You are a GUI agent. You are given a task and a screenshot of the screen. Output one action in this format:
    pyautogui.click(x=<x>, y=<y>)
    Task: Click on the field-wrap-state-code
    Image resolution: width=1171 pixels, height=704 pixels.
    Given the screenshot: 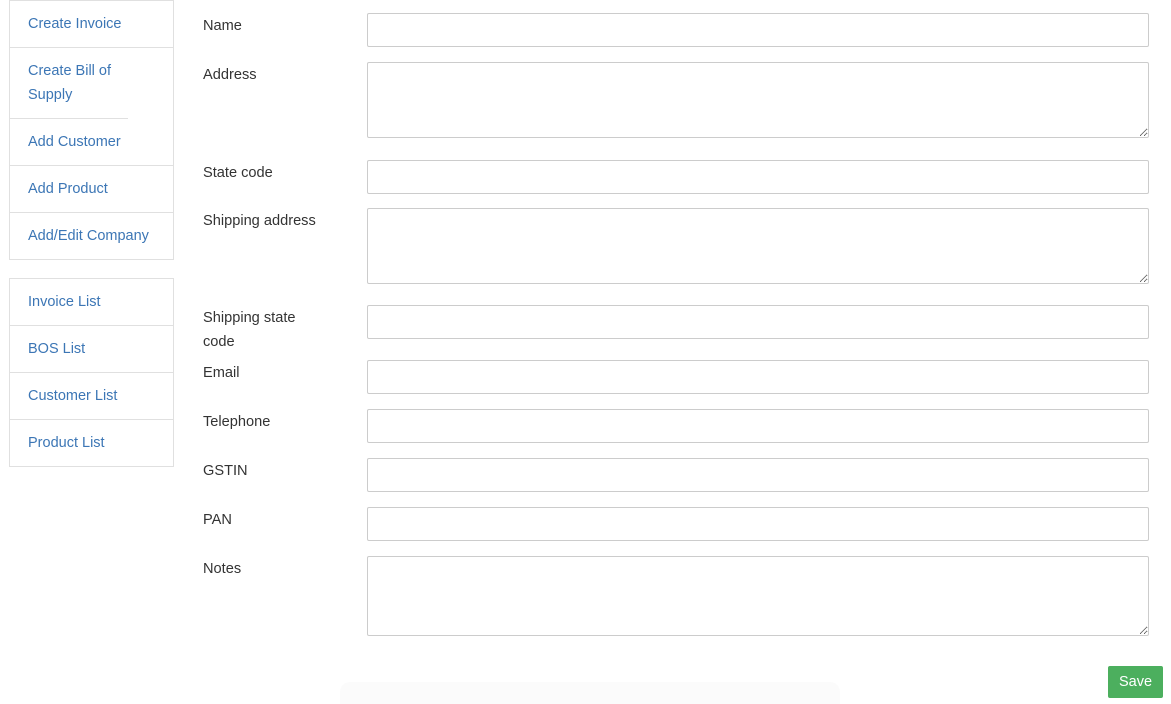 What is the action you would take?
    pyautogui.click(x=758, y=177)
    